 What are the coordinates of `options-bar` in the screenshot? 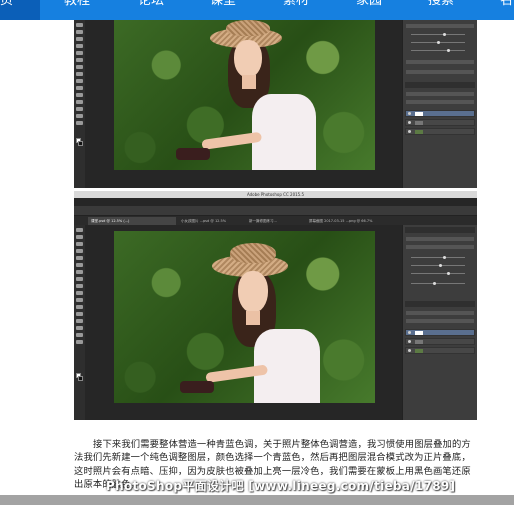 It's located at (275, 211).